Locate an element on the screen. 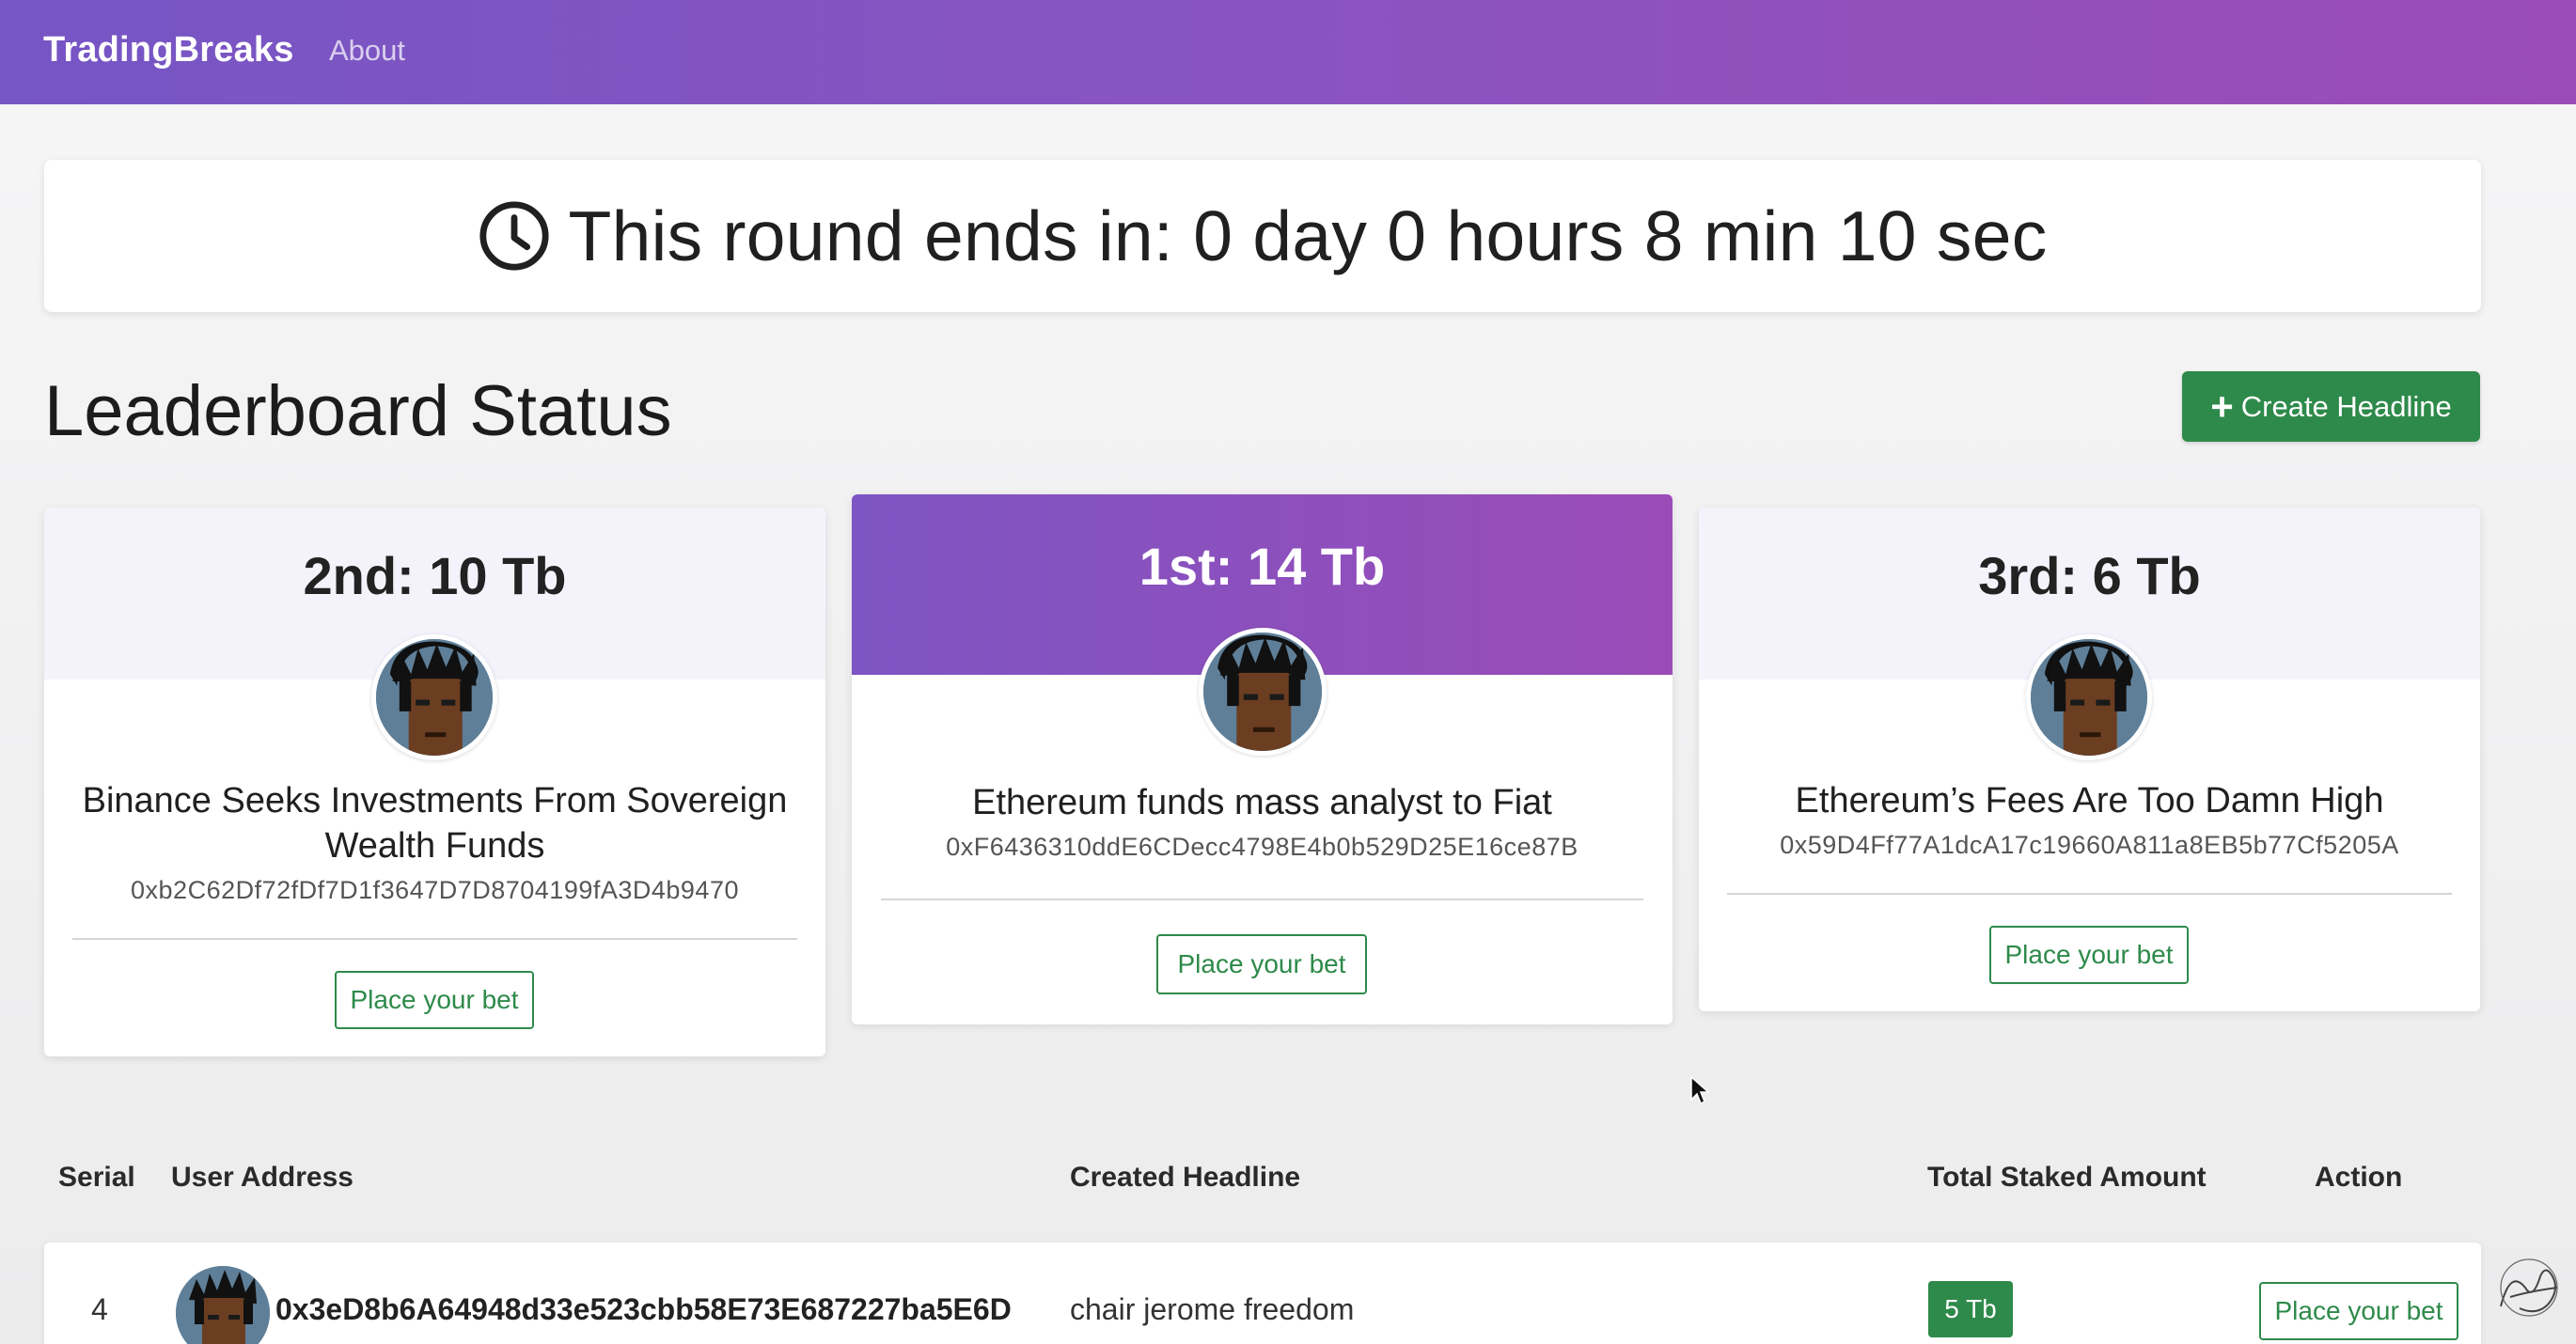 The height and width of the screenshot is (1344, 2576). card-headline: Ethereum’s Fees Are Too Damn High is located at coordinates (2089, 800).